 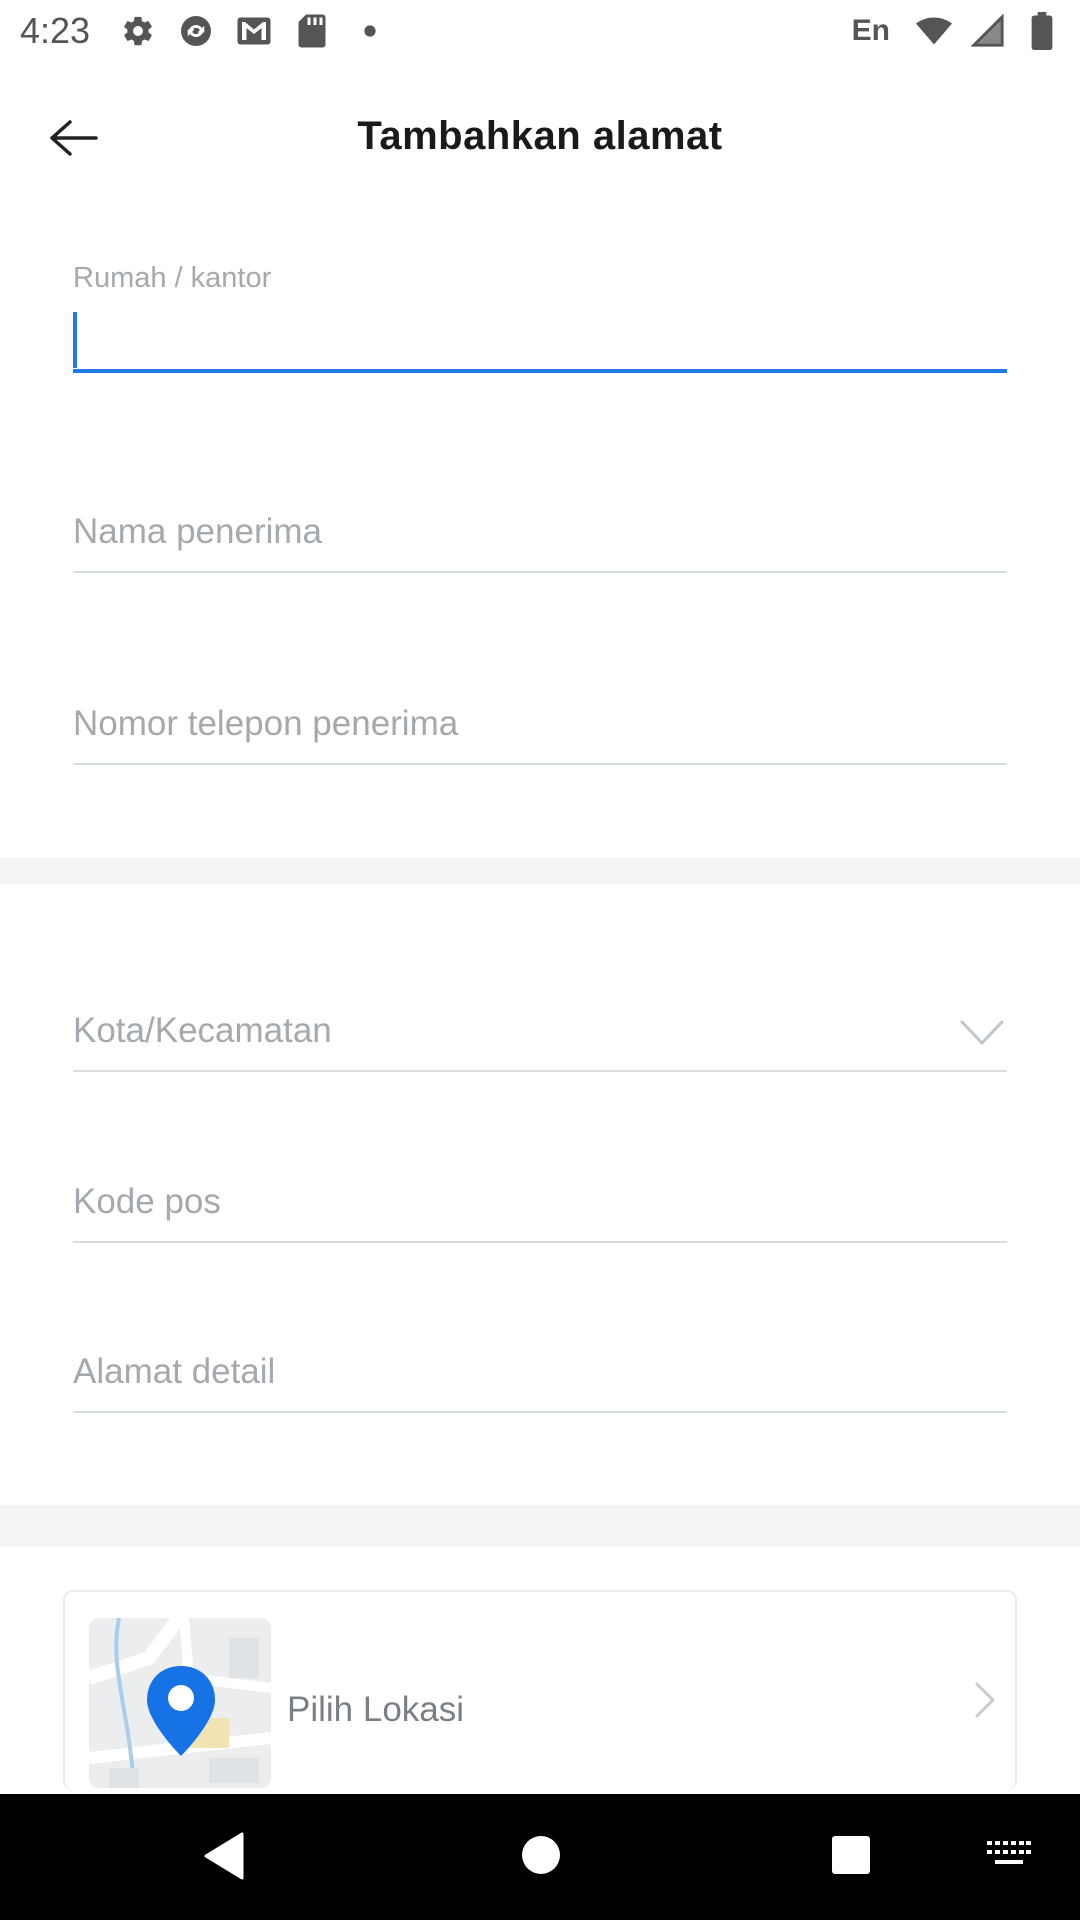 I want to click on choose-location-card: Pilih Lokasi, so click(x=540, y=1690).